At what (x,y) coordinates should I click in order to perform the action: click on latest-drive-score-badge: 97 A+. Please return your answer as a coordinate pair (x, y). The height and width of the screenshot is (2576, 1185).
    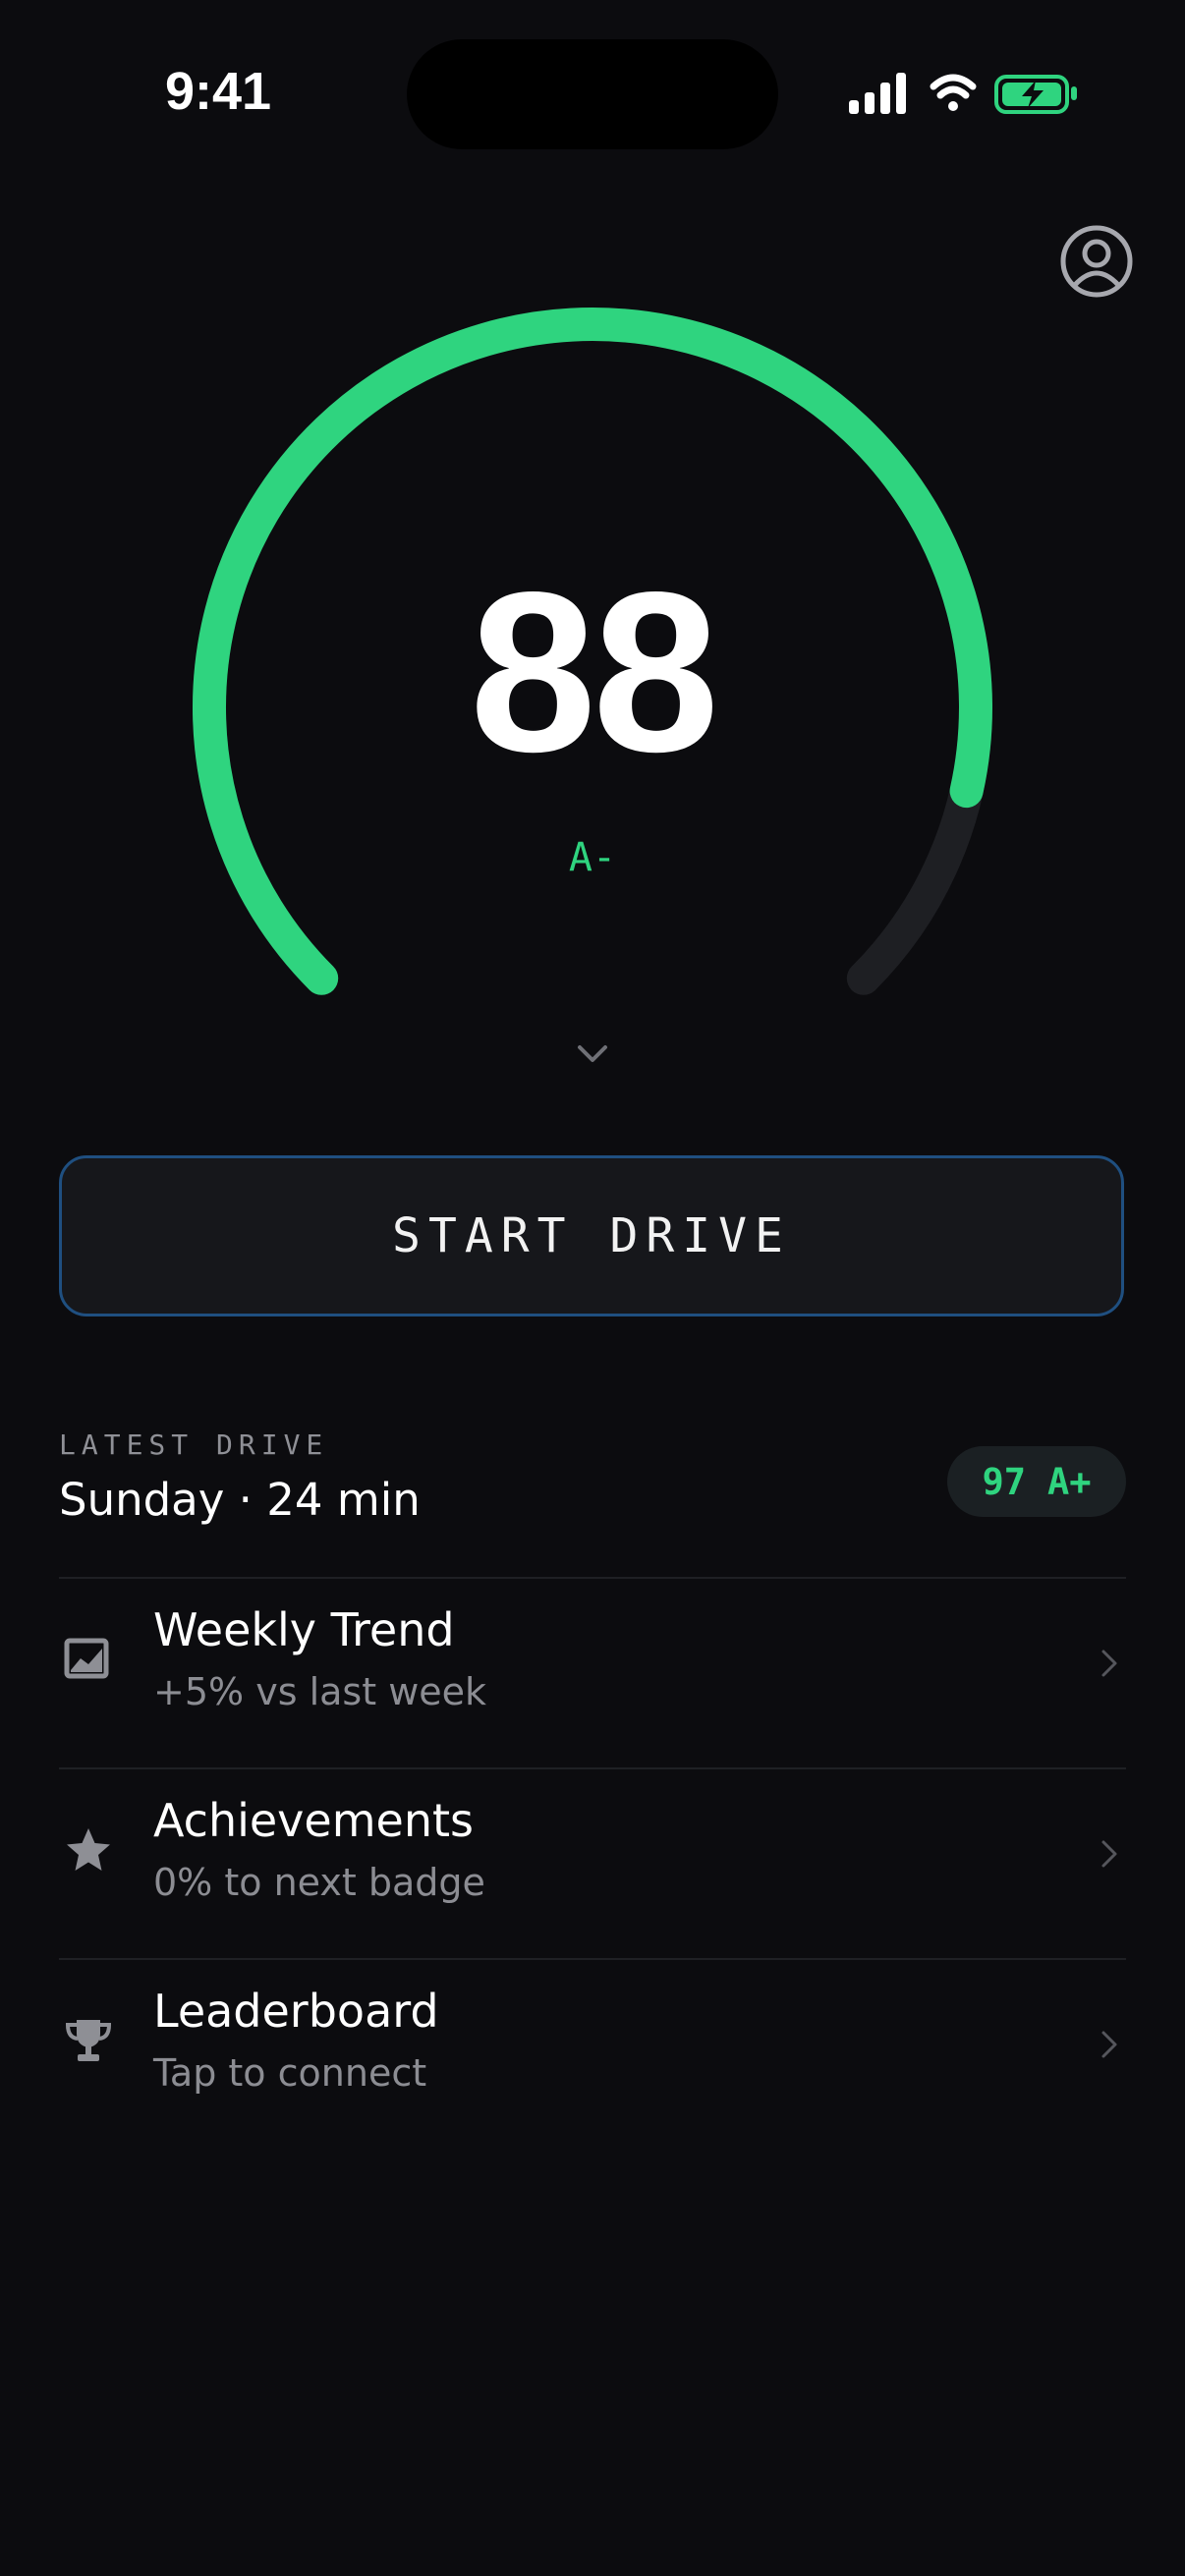
    Looking at the image, I should click on (1037, 1481).